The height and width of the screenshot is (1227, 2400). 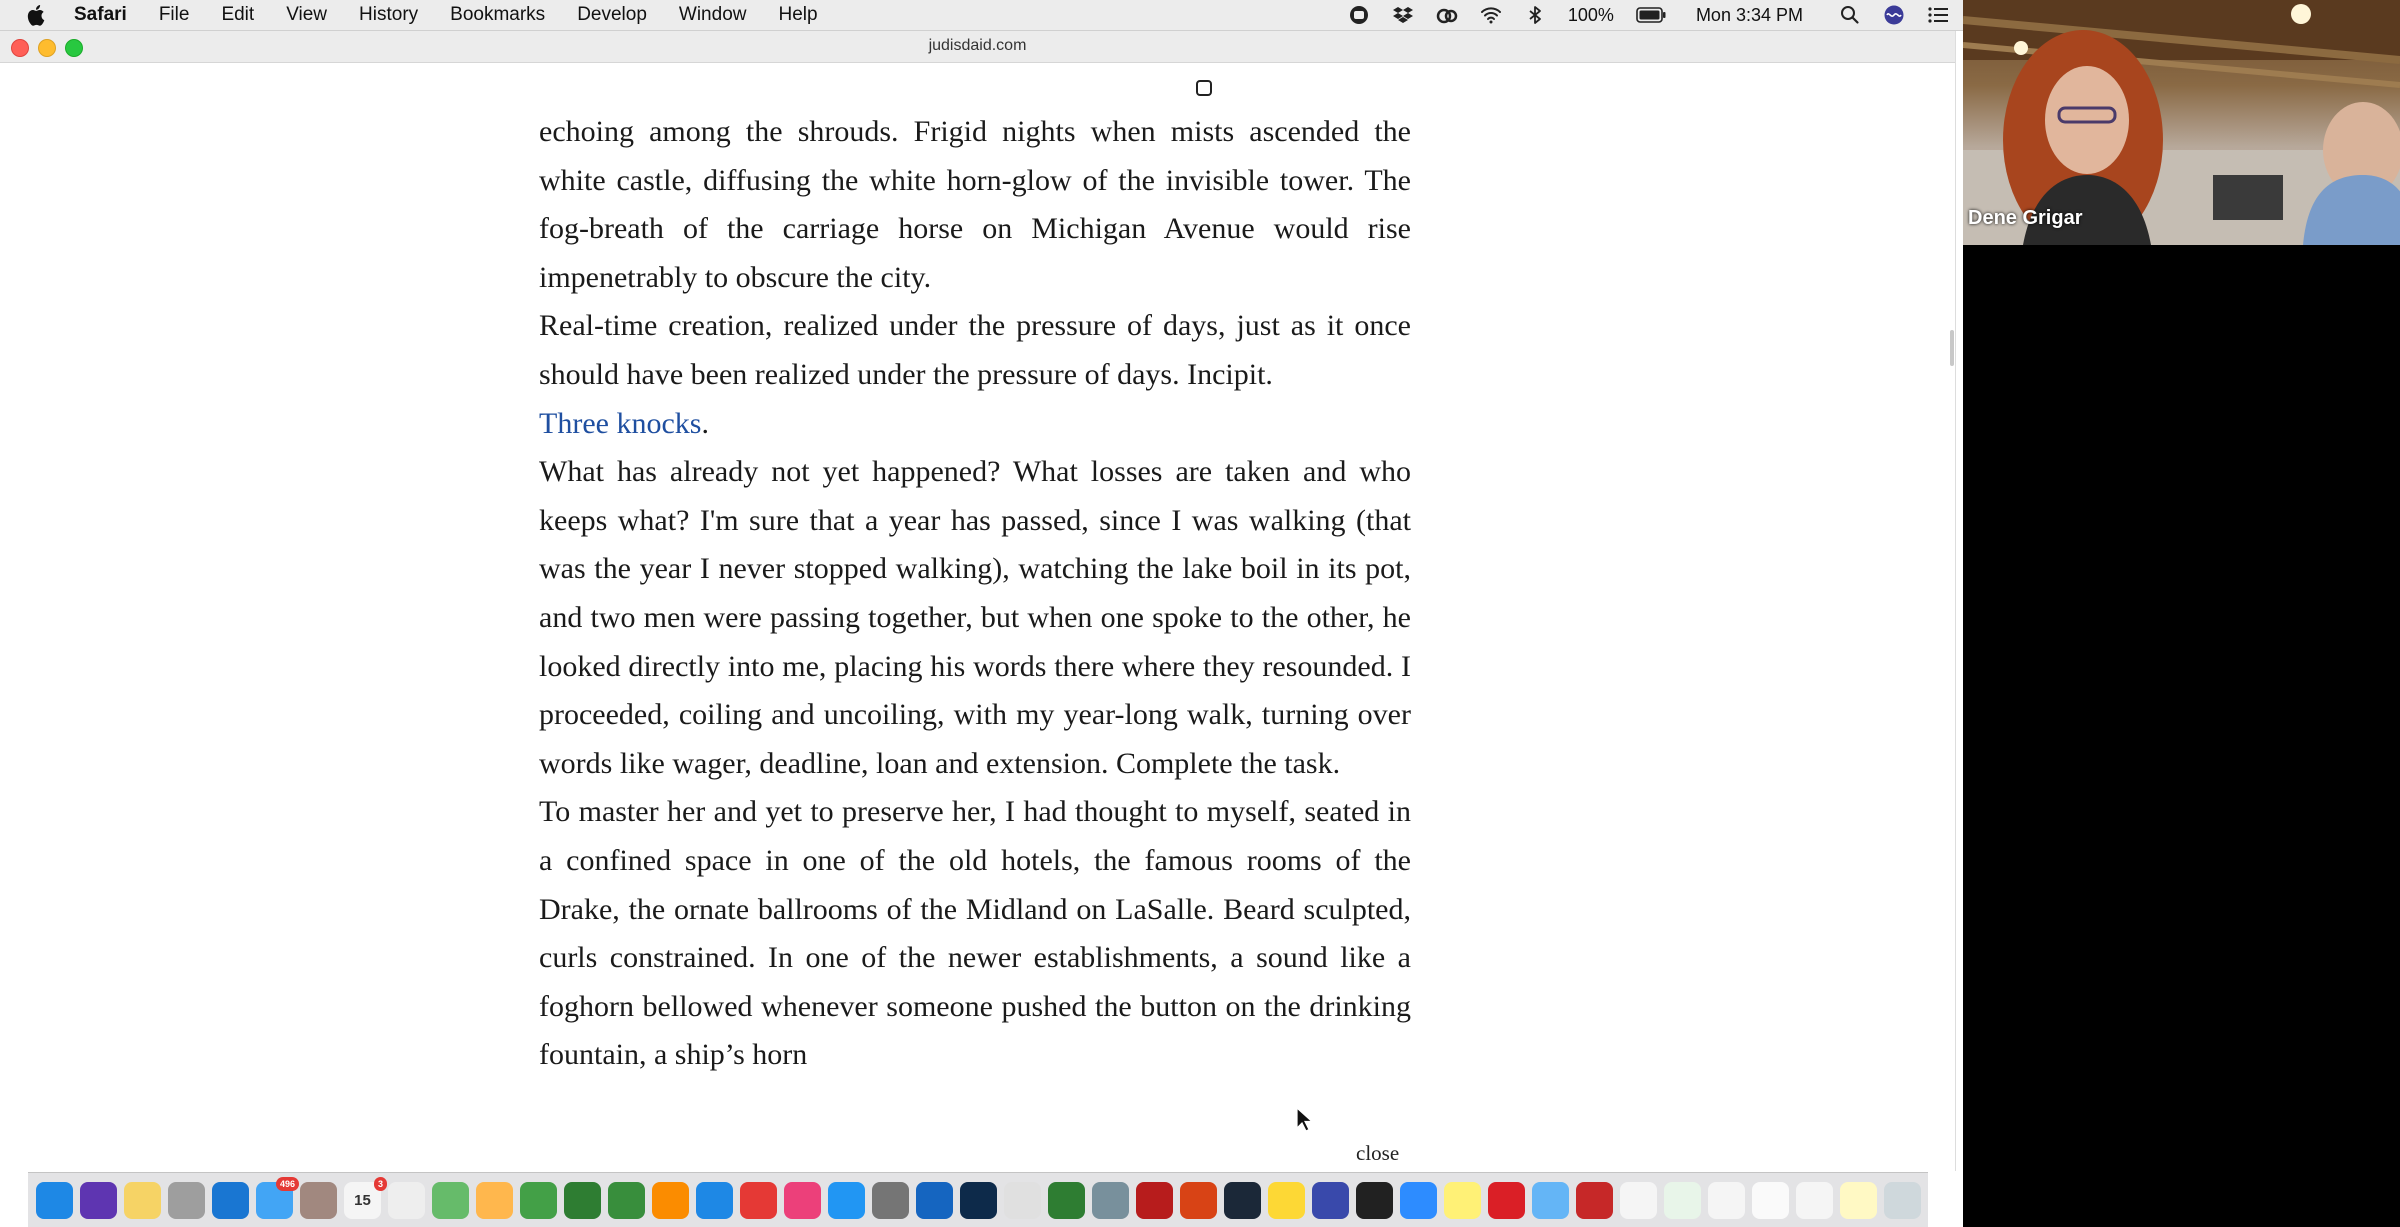 I want to click on menu-bookmarks: Bookmarks, so click(x=497, y=15).